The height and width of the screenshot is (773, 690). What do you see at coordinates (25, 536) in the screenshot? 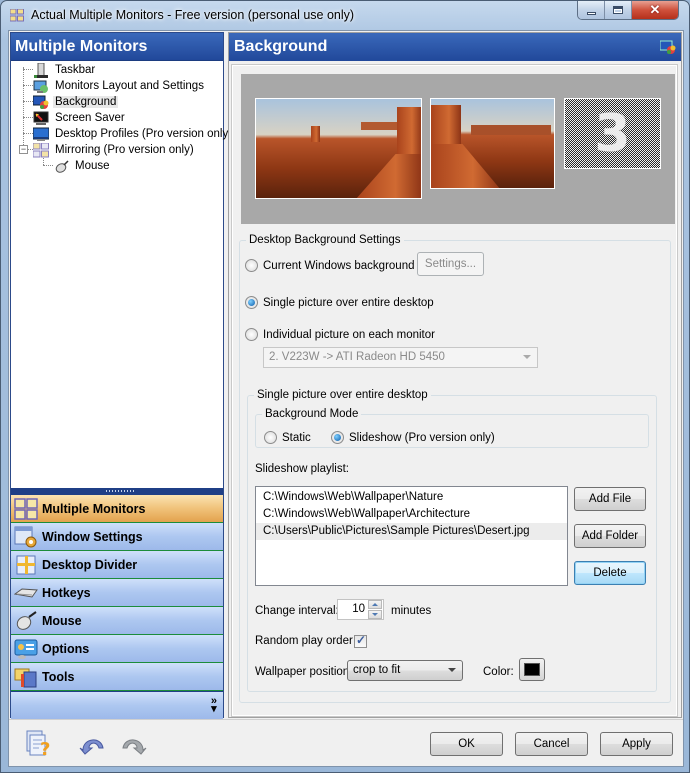
I see `window-settings-icon` at bounding box center [25, 536].